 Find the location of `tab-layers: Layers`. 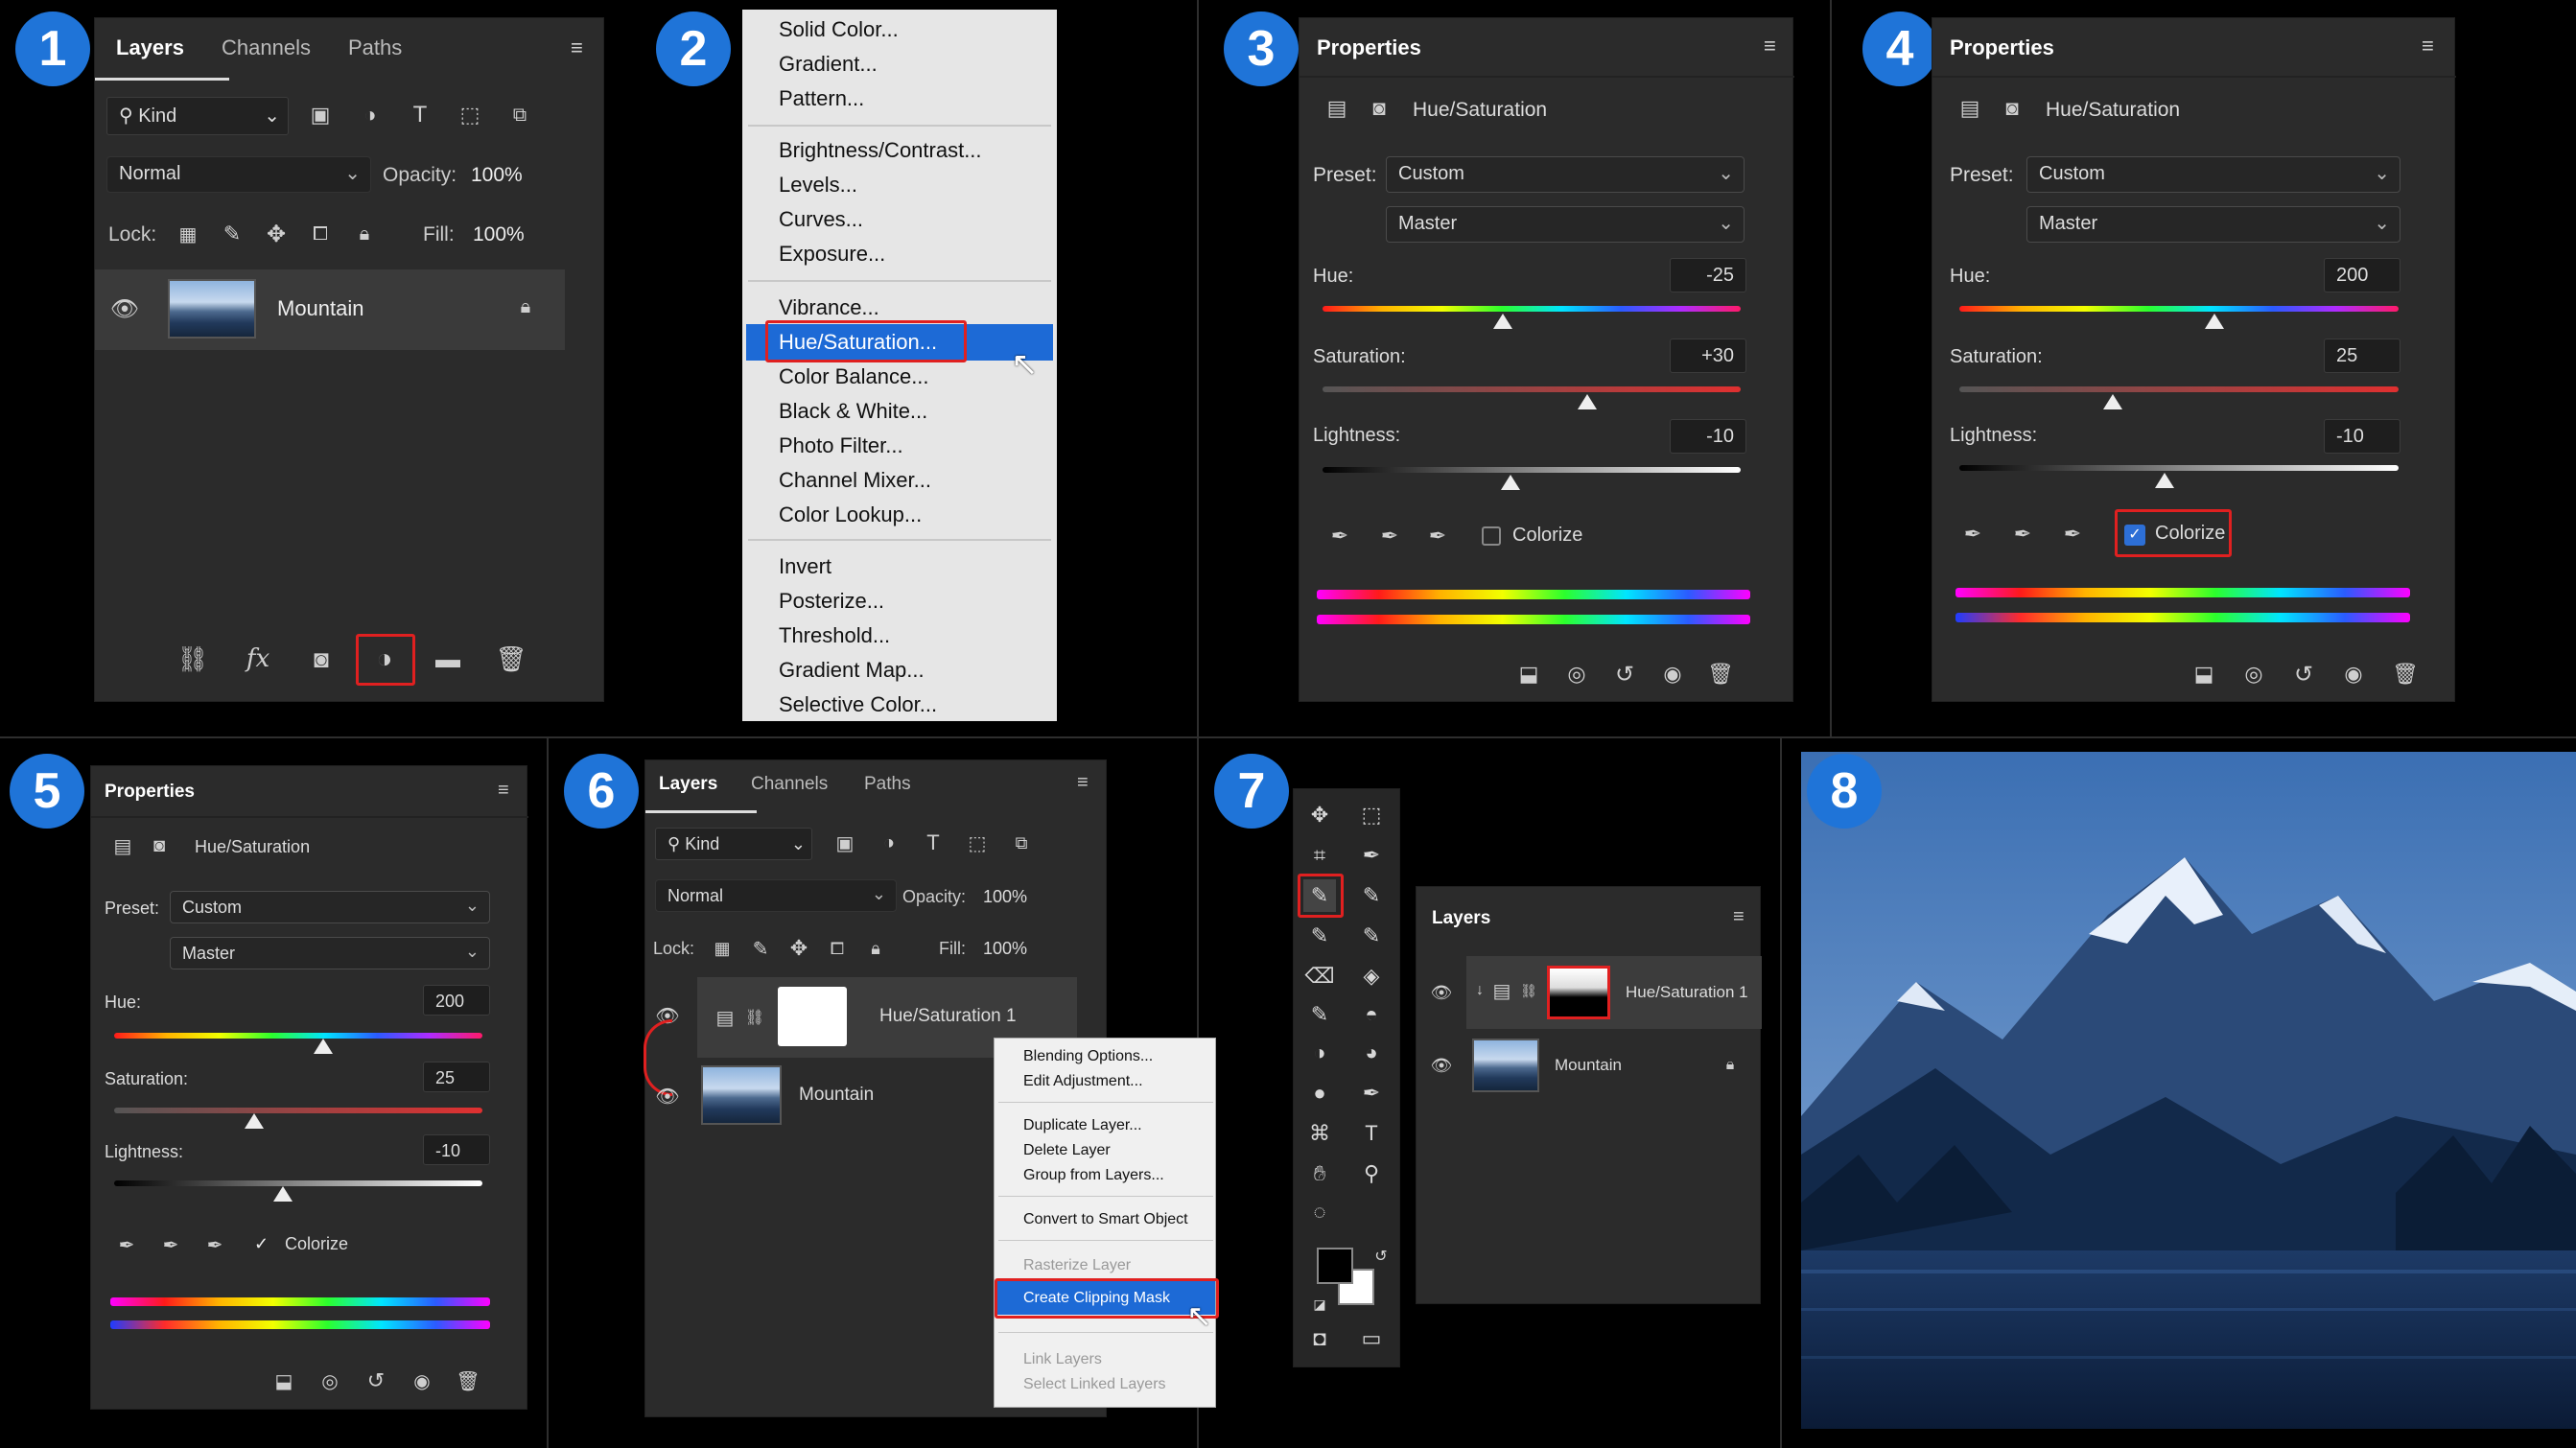

tab-layers: Layers is located at coordinates (150, 47).